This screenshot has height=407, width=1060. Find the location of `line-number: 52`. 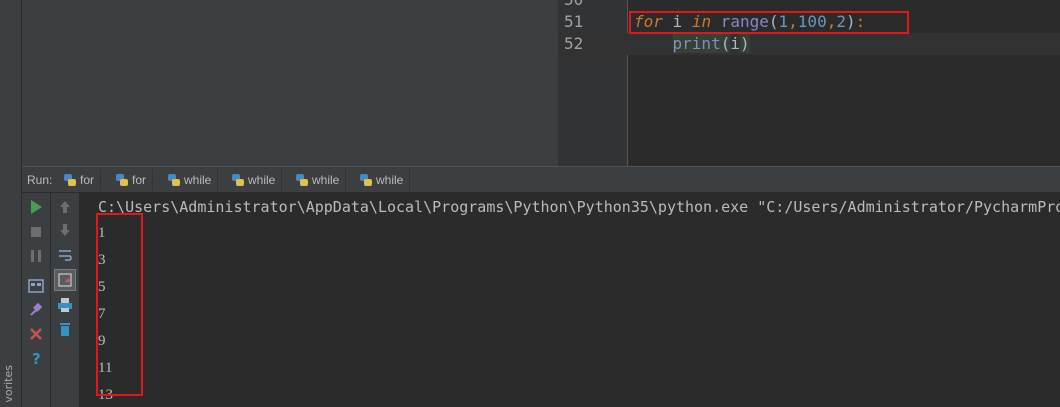

line-number: 52 is located at coordinates (574, 43).